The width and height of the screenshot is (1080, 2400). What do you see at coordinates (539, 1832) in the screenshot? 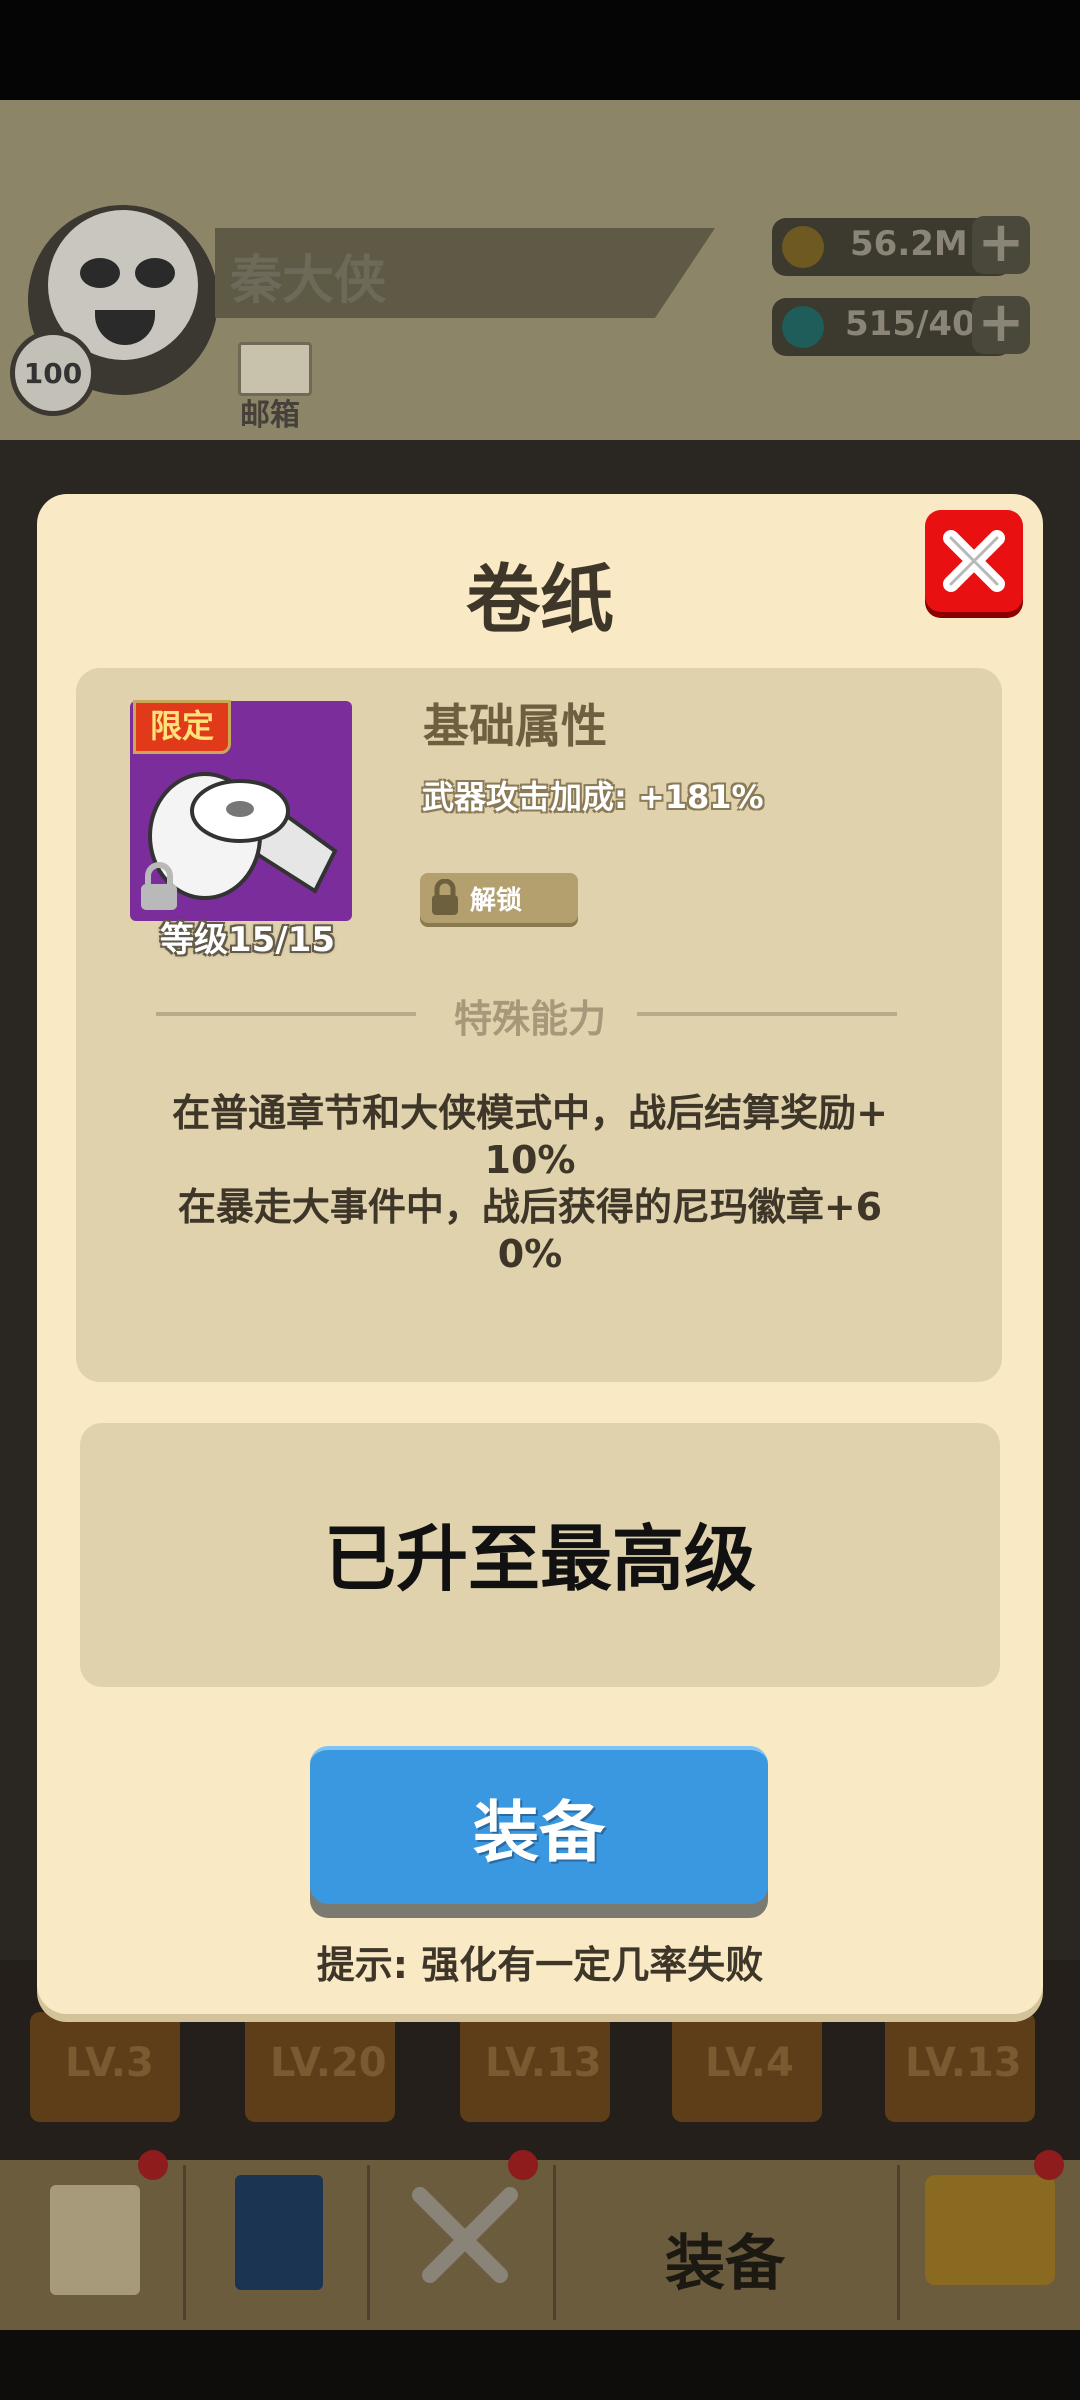
I see `equip-button-label: 装备` at bounding box center [539, 1832].